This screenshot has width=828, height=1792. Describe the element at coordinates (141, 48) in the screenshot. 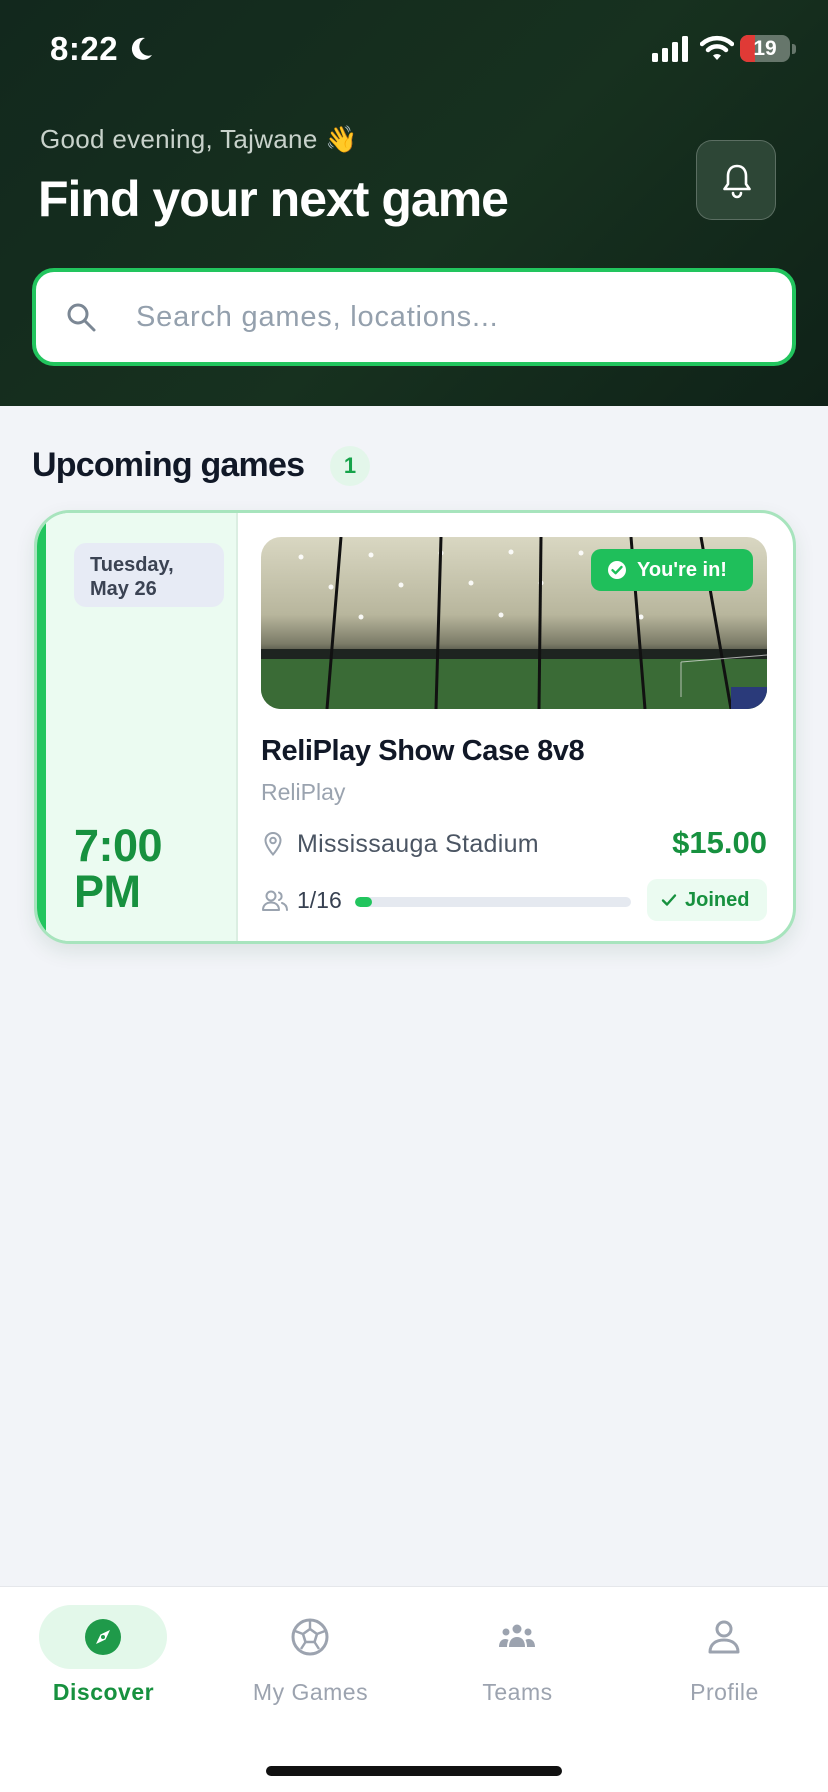

I see `moon-icon` at that location.